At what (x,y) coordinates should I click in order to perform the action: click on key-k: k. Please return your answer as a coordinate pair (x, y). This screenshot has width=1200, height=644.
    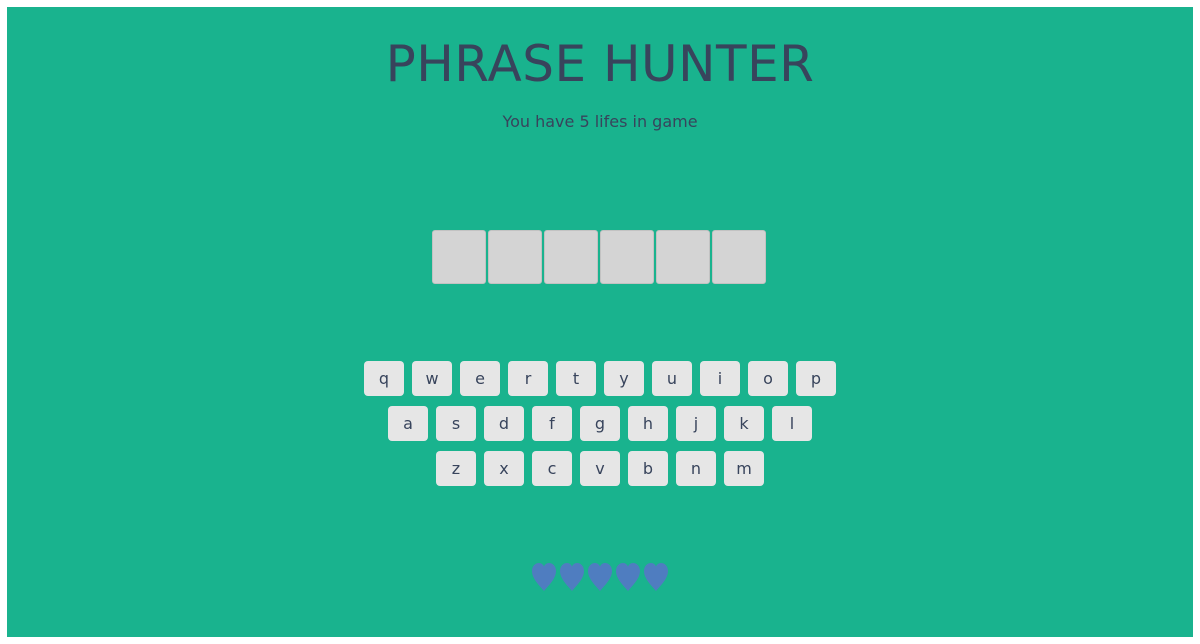
    Looking at the image, I should click on (744, 423).